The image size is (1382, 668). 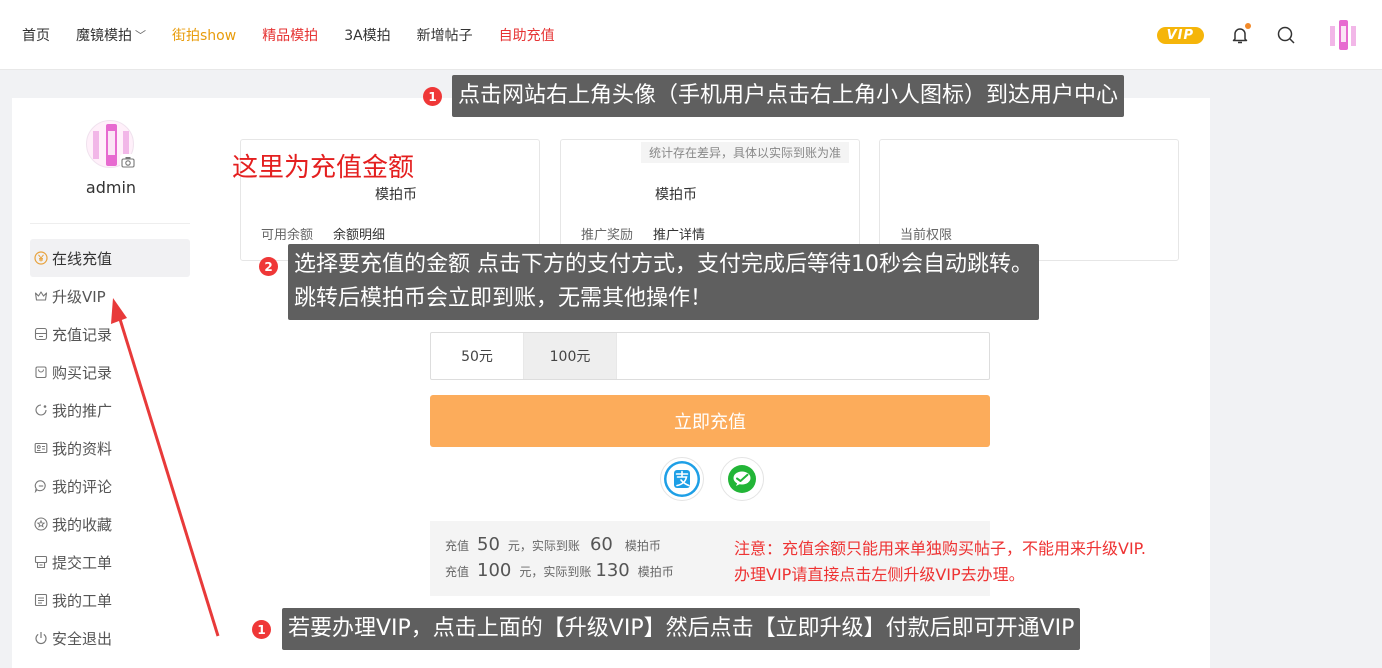 I want to click on notice-line-1: 注意：充值余额只能用来单独购买帖子，不能用来升级VIP., so click(x=940, y=548).